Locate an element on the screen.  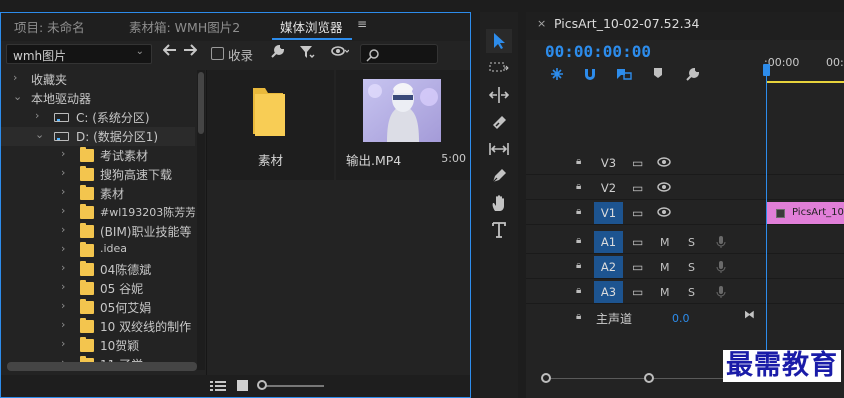
nest-sequence-icon is located at coordinates (557, 76).